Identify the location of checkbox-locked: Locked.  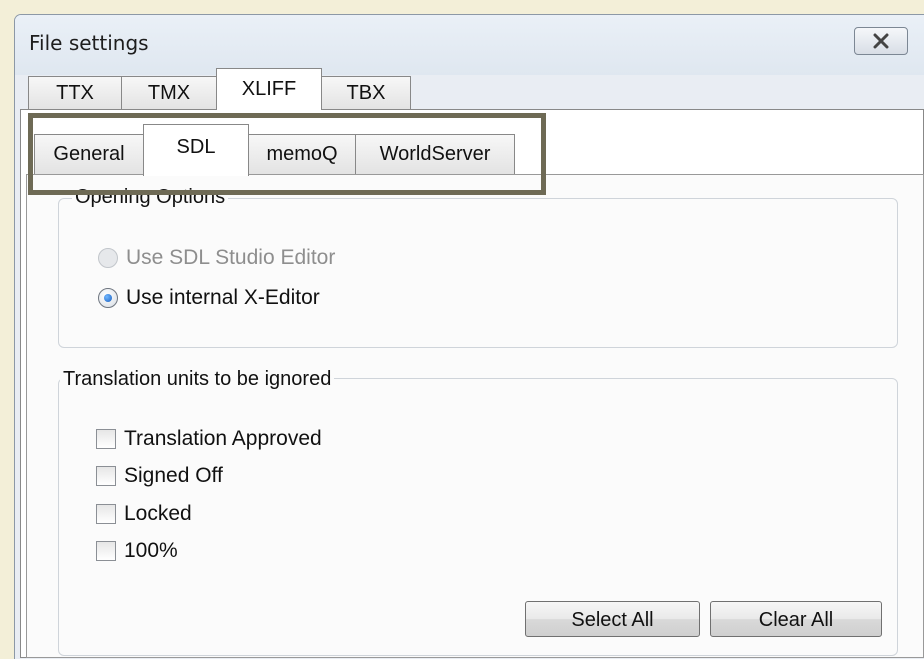
(144, 514).